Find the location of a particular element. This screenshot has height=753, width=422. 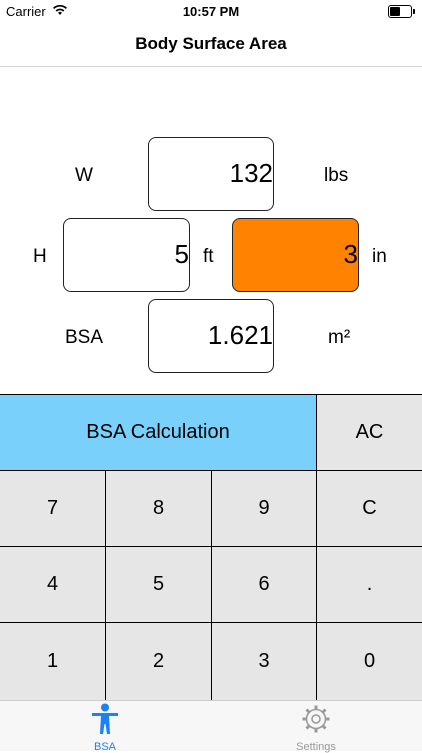

tab-bsa-label: BSA is located at coordinates (104, 747).